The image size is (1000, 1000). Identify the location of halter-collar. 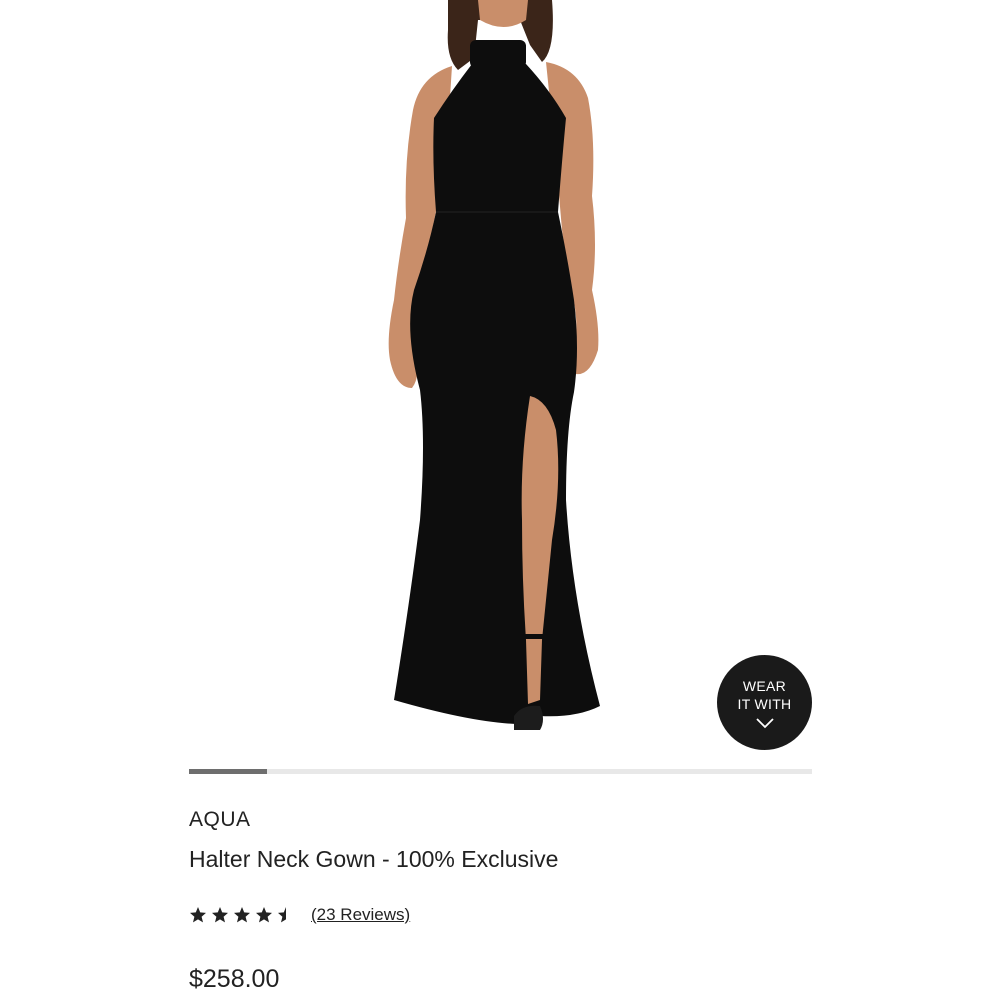
(498, 54).